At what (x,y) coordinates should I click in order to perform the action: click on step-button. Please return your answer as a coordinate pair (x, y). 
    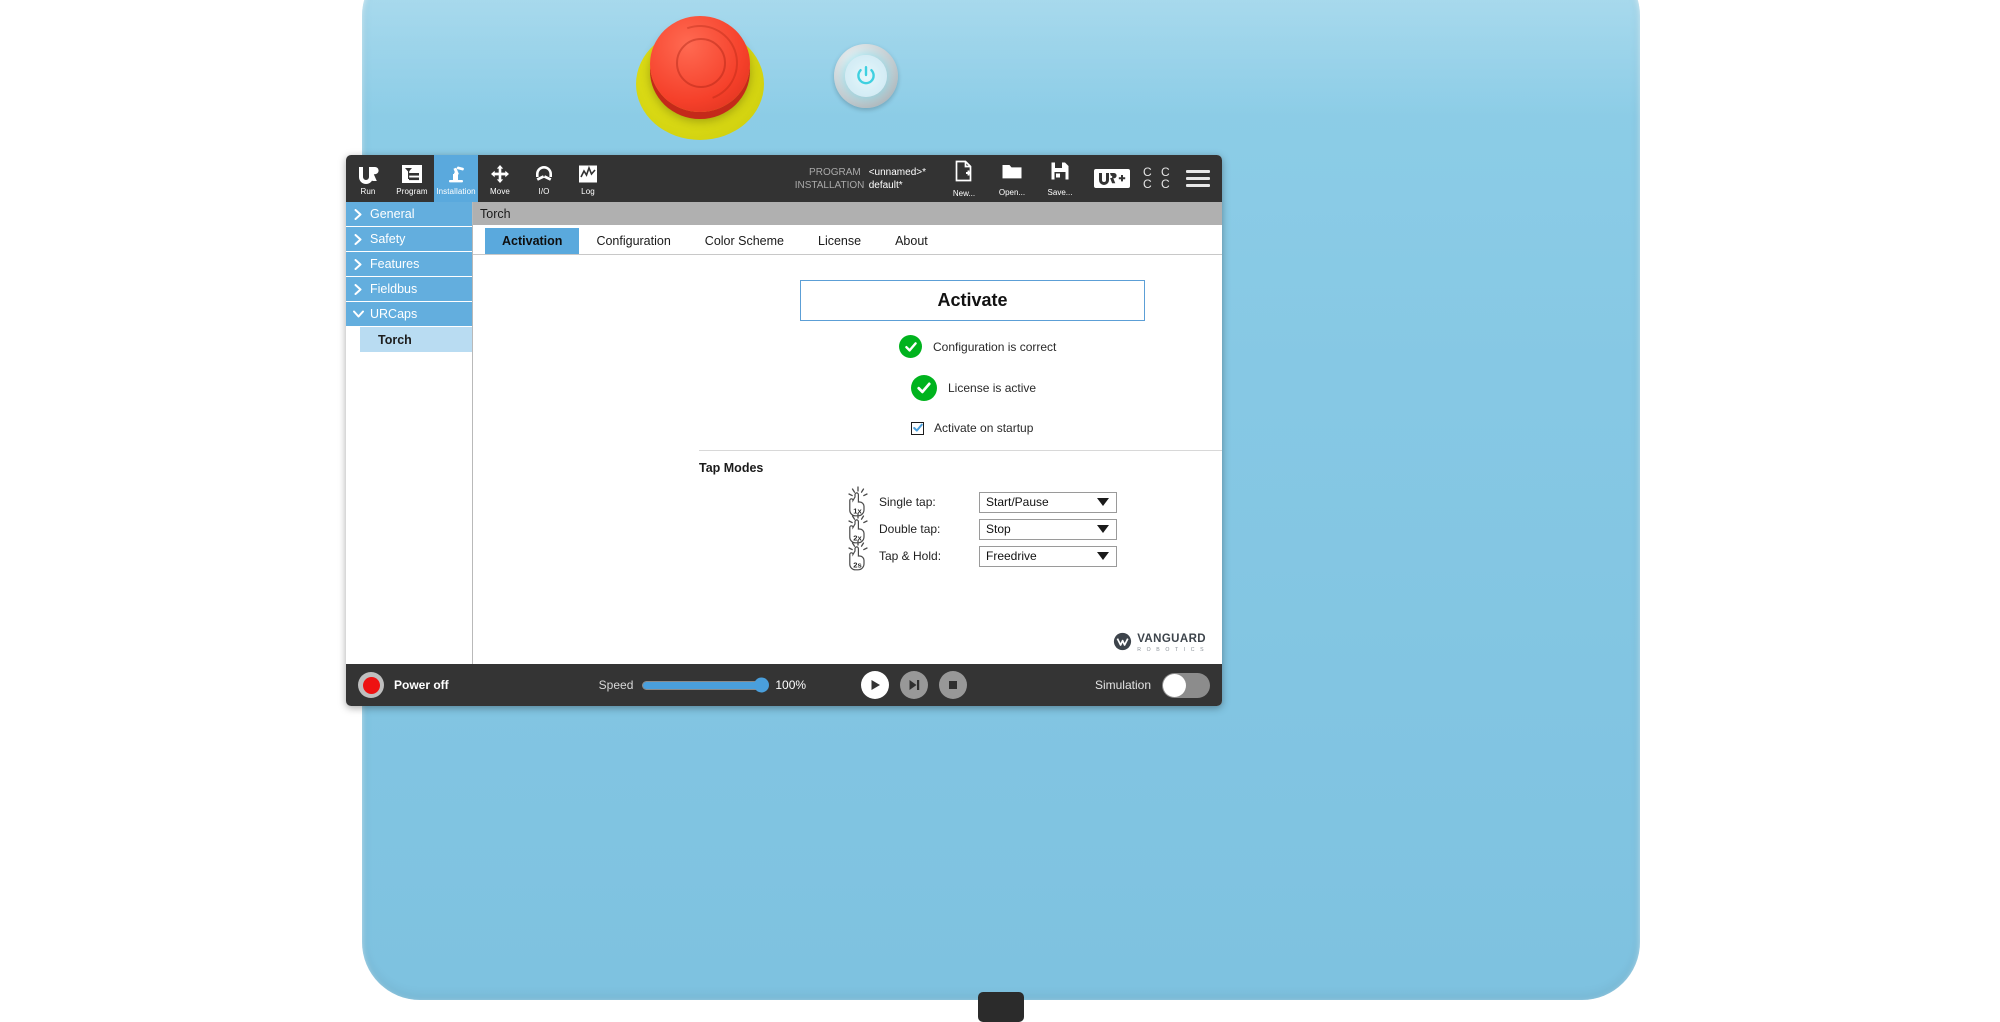
    Looking at the image, I should click on (914, 685).